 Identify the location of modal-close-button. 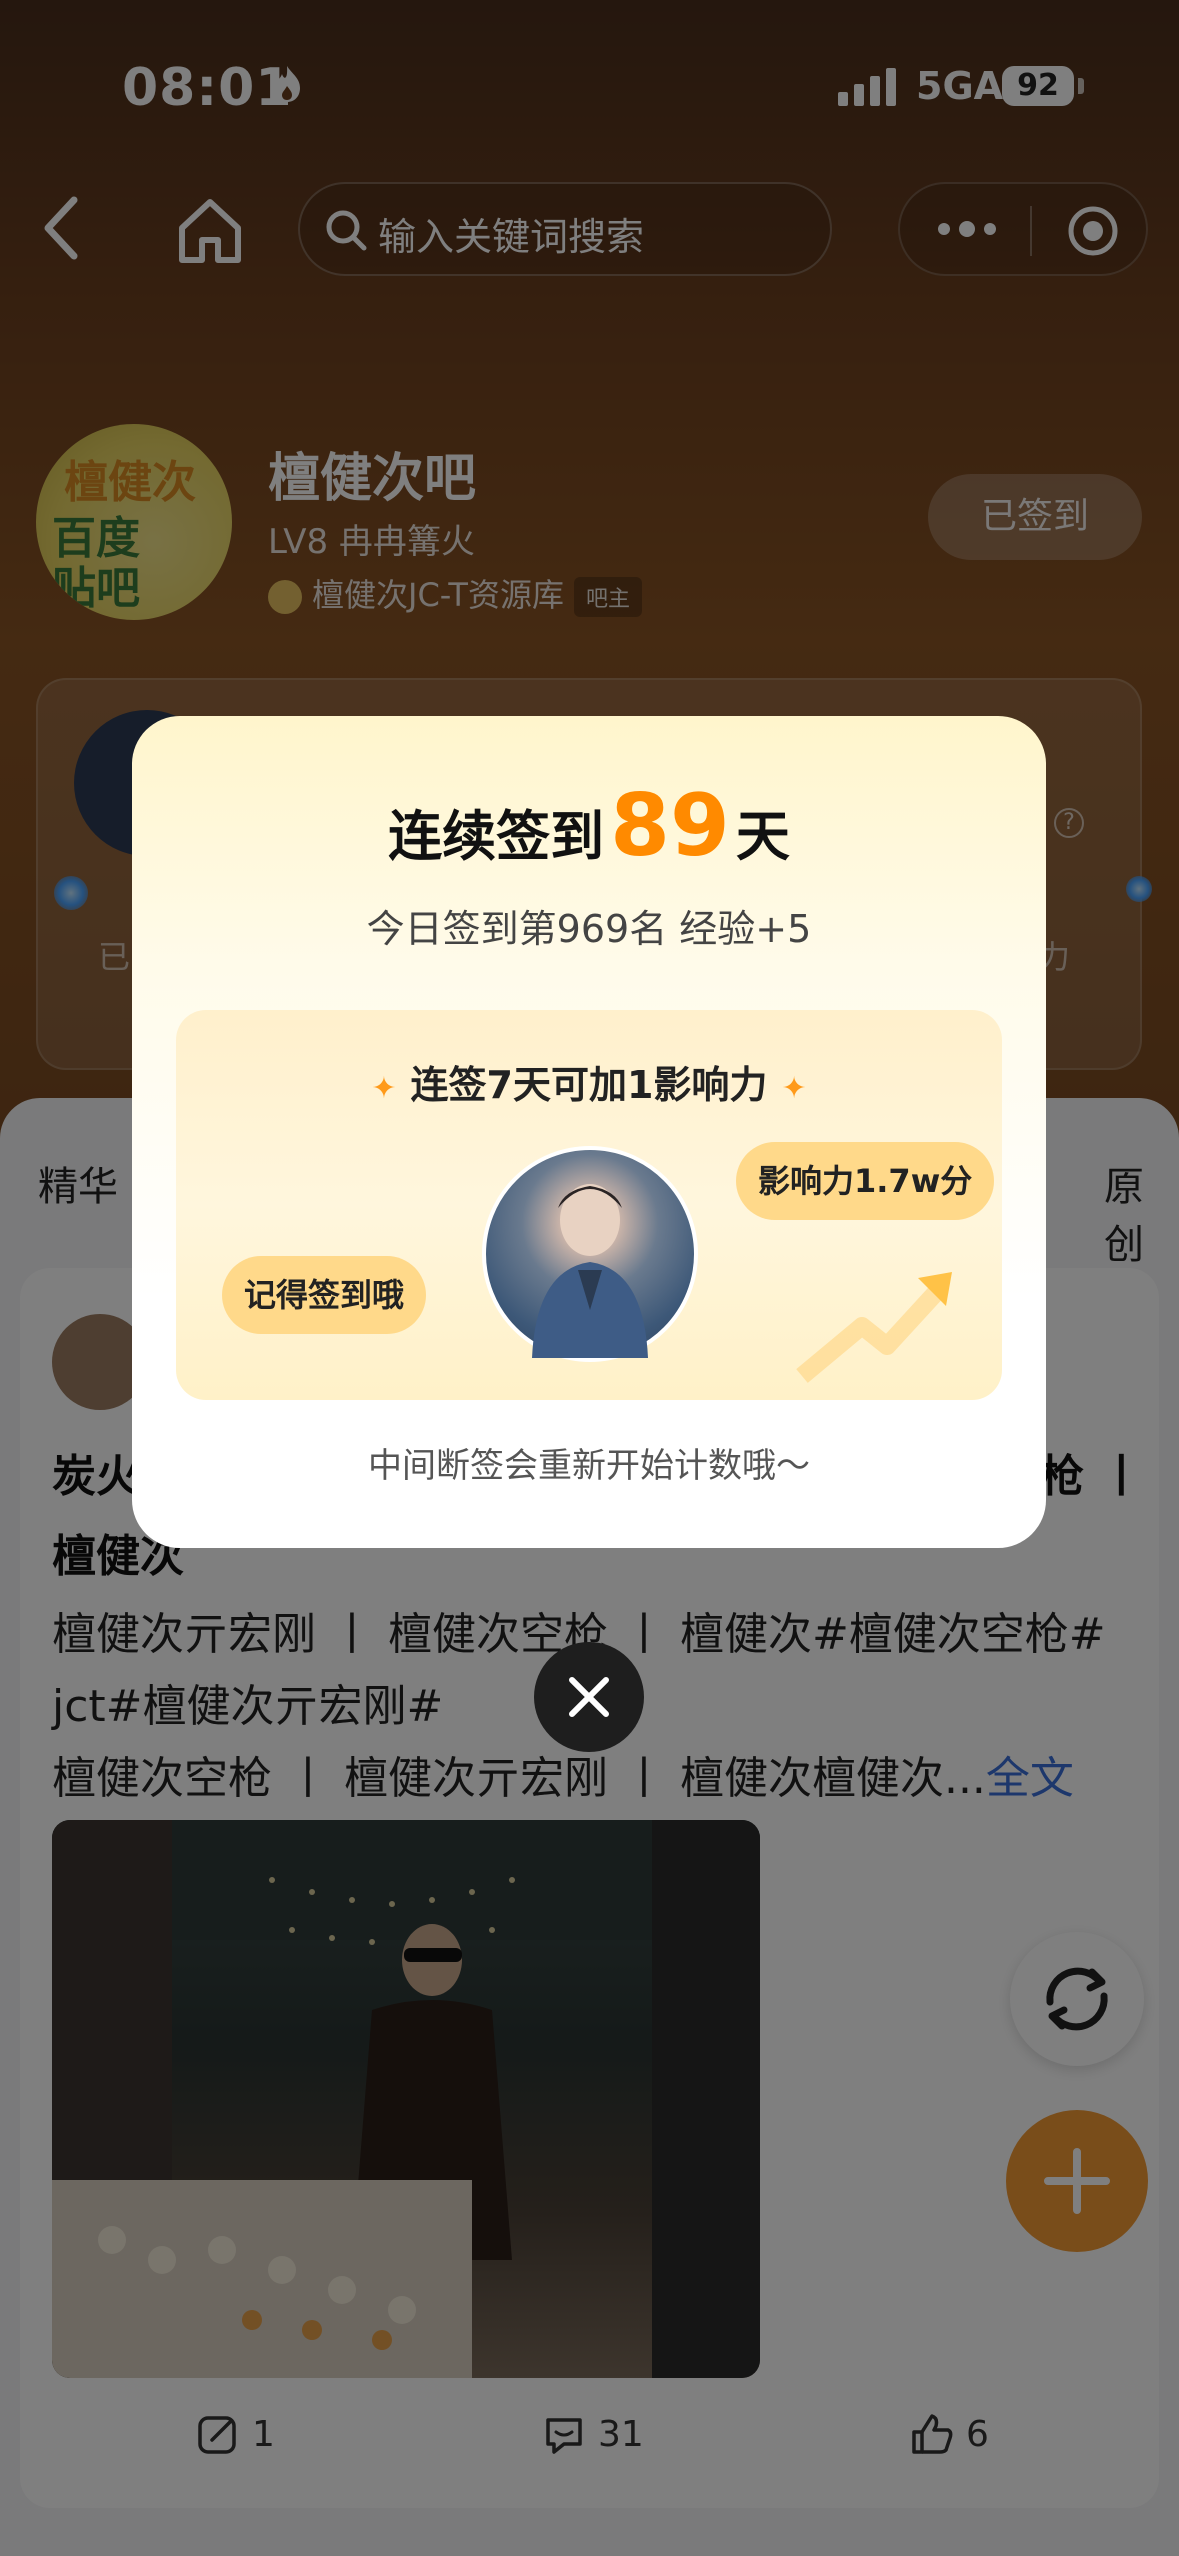
(589, 1697).